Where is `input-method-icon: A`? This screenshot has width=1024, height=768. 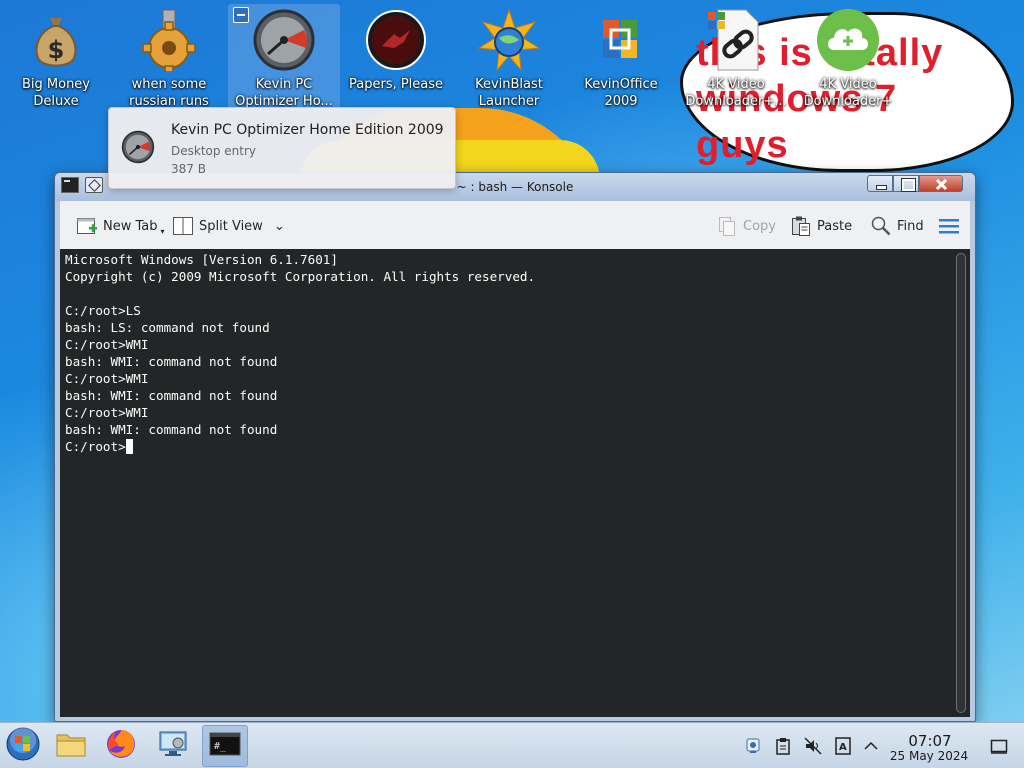
input-method-icon: A is located at coordinates (843, 746).